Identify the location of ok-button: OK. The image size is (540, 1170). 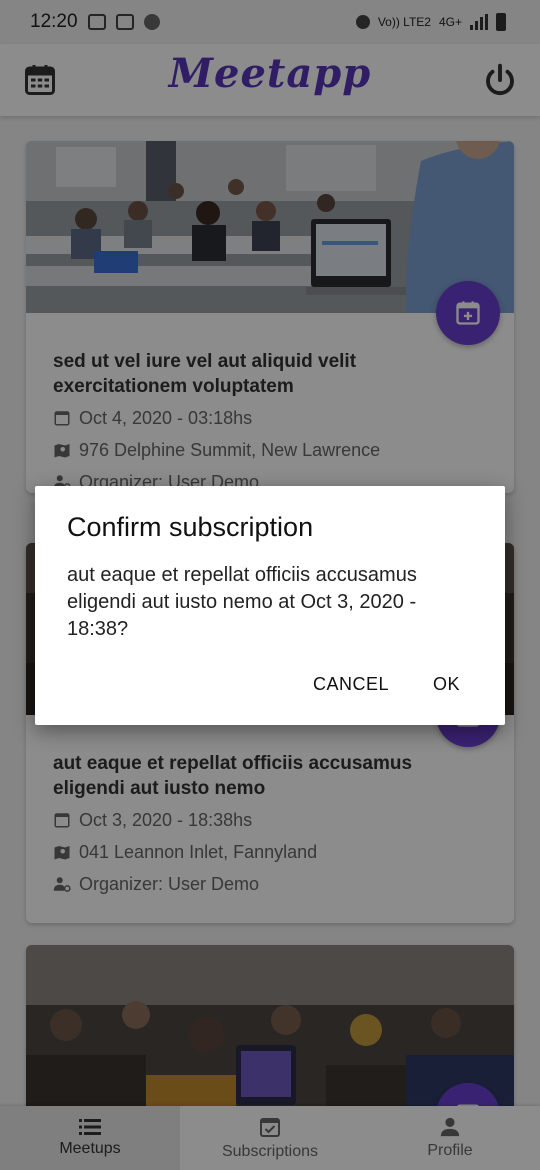
(446, 684).